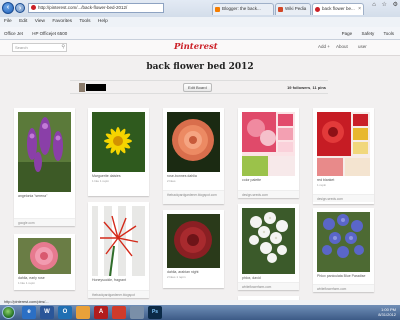  Describe the element at coordinates (62, 21) in the screenshot. I see `menu-favorites: Favorites` at that location.